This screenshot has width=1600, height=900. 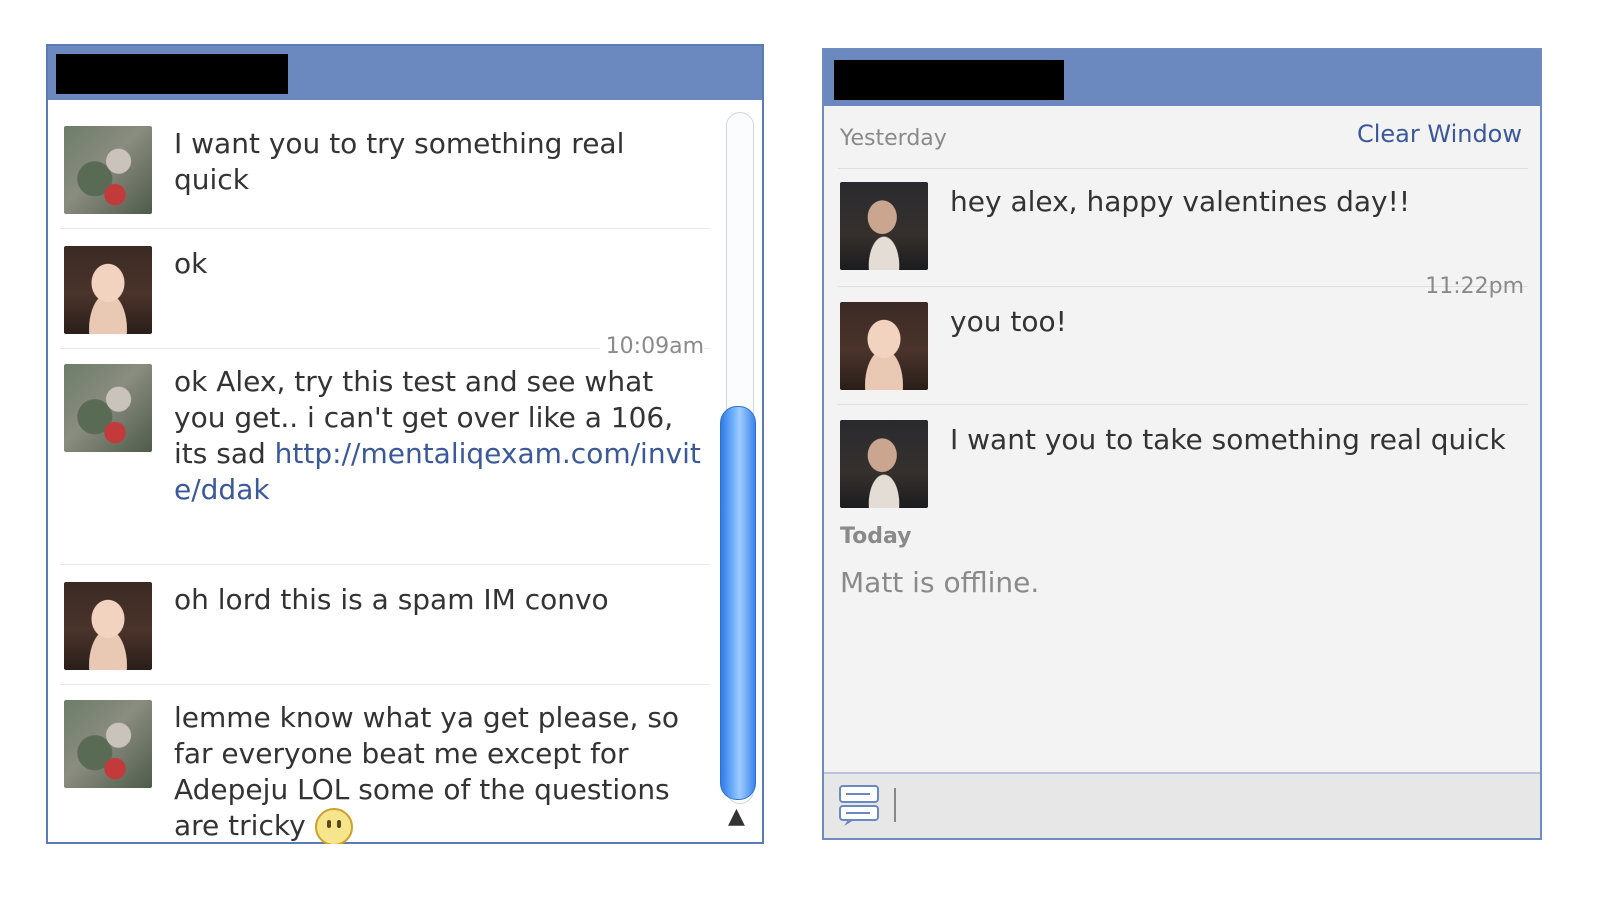 What do you see at coordinates (1182, 805) in the screenshot?
I see `composer` at bounding box center [1182, 805].